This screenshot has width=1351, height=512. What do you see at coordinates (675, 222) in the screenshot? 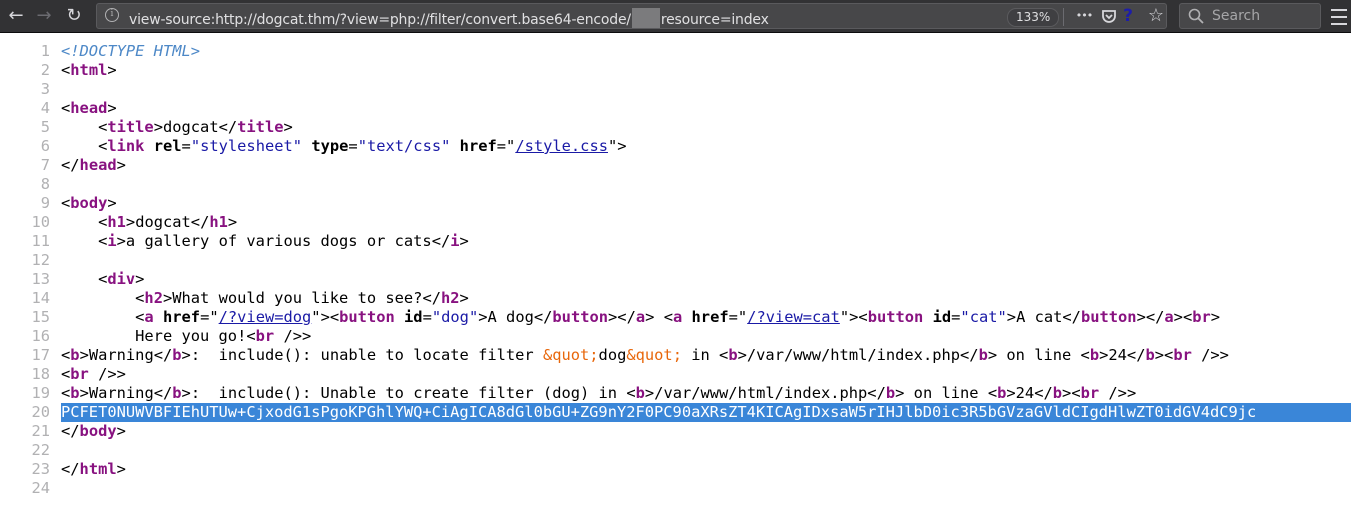
I see `source-line: 10 <h1>dogcat</h1>` at bounding box center [675, 222].